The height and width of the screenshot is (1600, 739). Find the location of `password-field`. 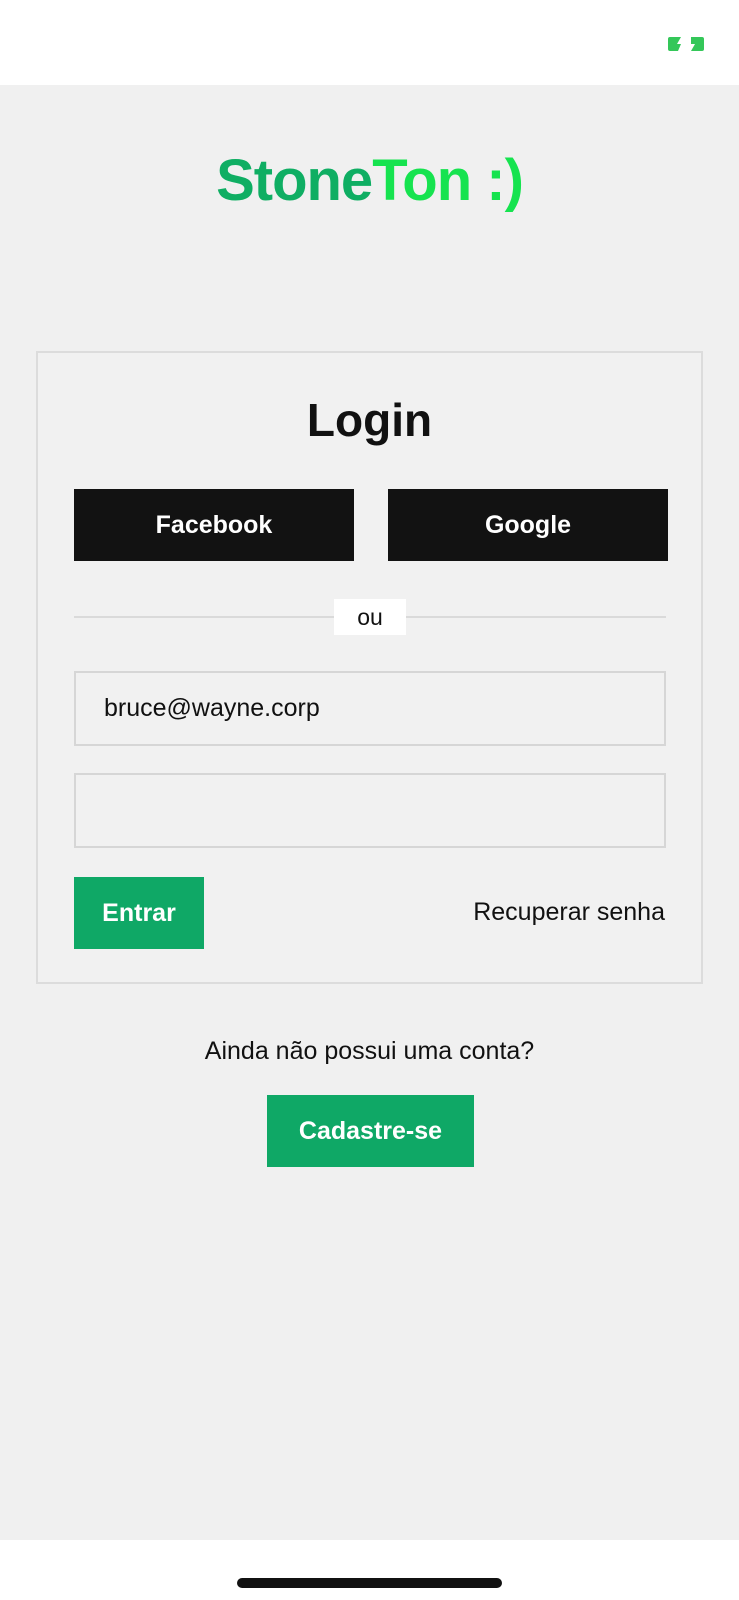

password-field is located at coordinates (370, 810).